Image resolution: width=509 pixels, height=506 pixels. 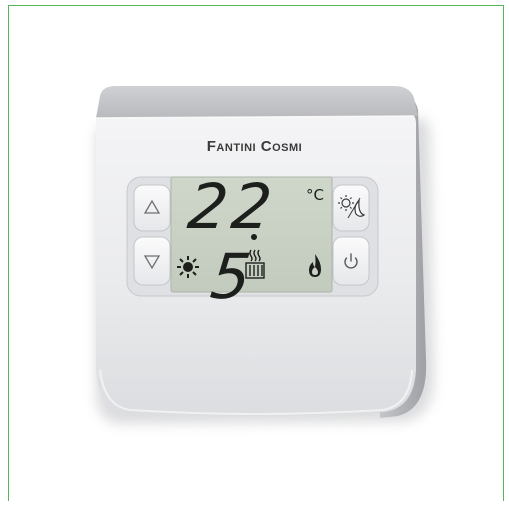 What do you see at coordinates (315, 265) in the screenshot?
I see `flame-icon` at bounding box center [315, 265].